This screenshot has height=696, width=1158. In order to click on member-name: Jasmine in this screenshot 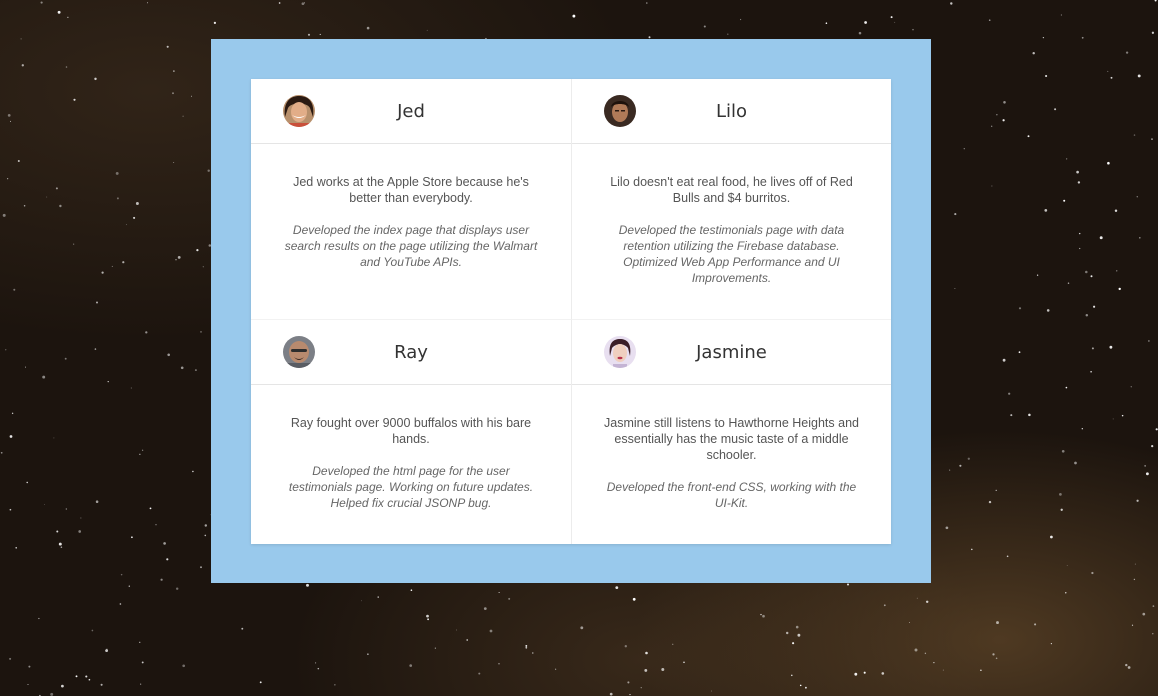, I will do `click(731, 352)`.